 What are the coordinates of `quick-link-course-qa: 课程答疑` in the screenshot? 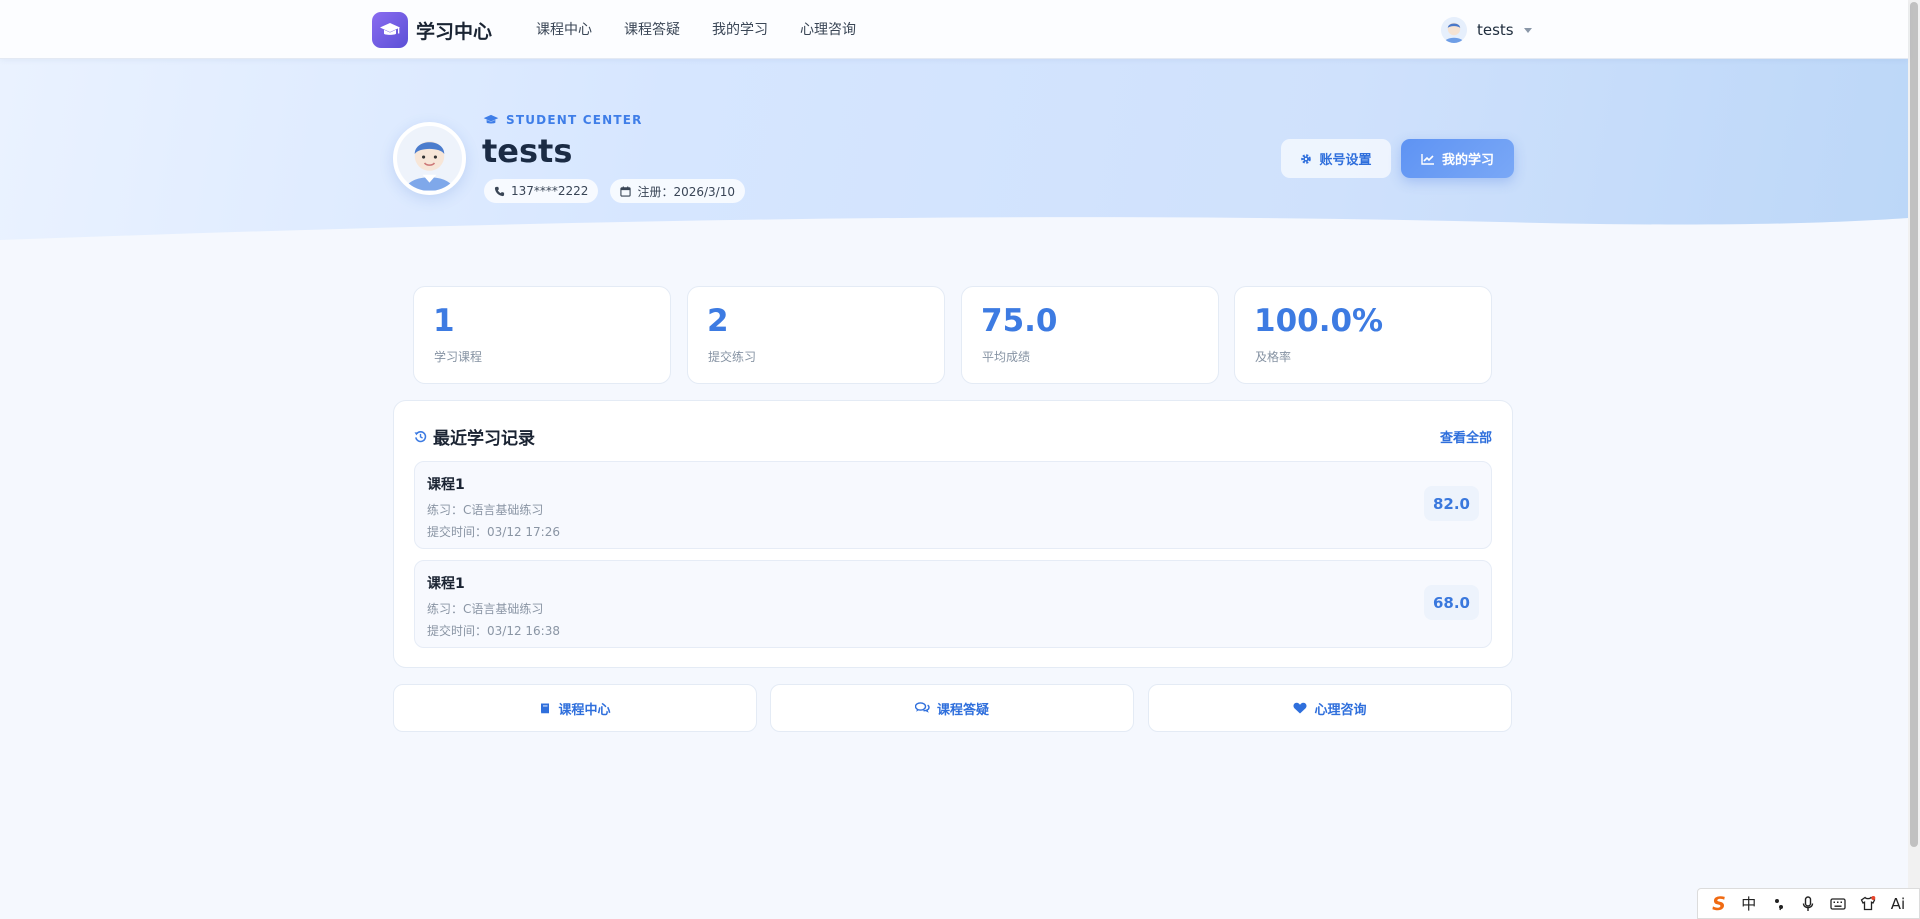 It's located at (952, 708).